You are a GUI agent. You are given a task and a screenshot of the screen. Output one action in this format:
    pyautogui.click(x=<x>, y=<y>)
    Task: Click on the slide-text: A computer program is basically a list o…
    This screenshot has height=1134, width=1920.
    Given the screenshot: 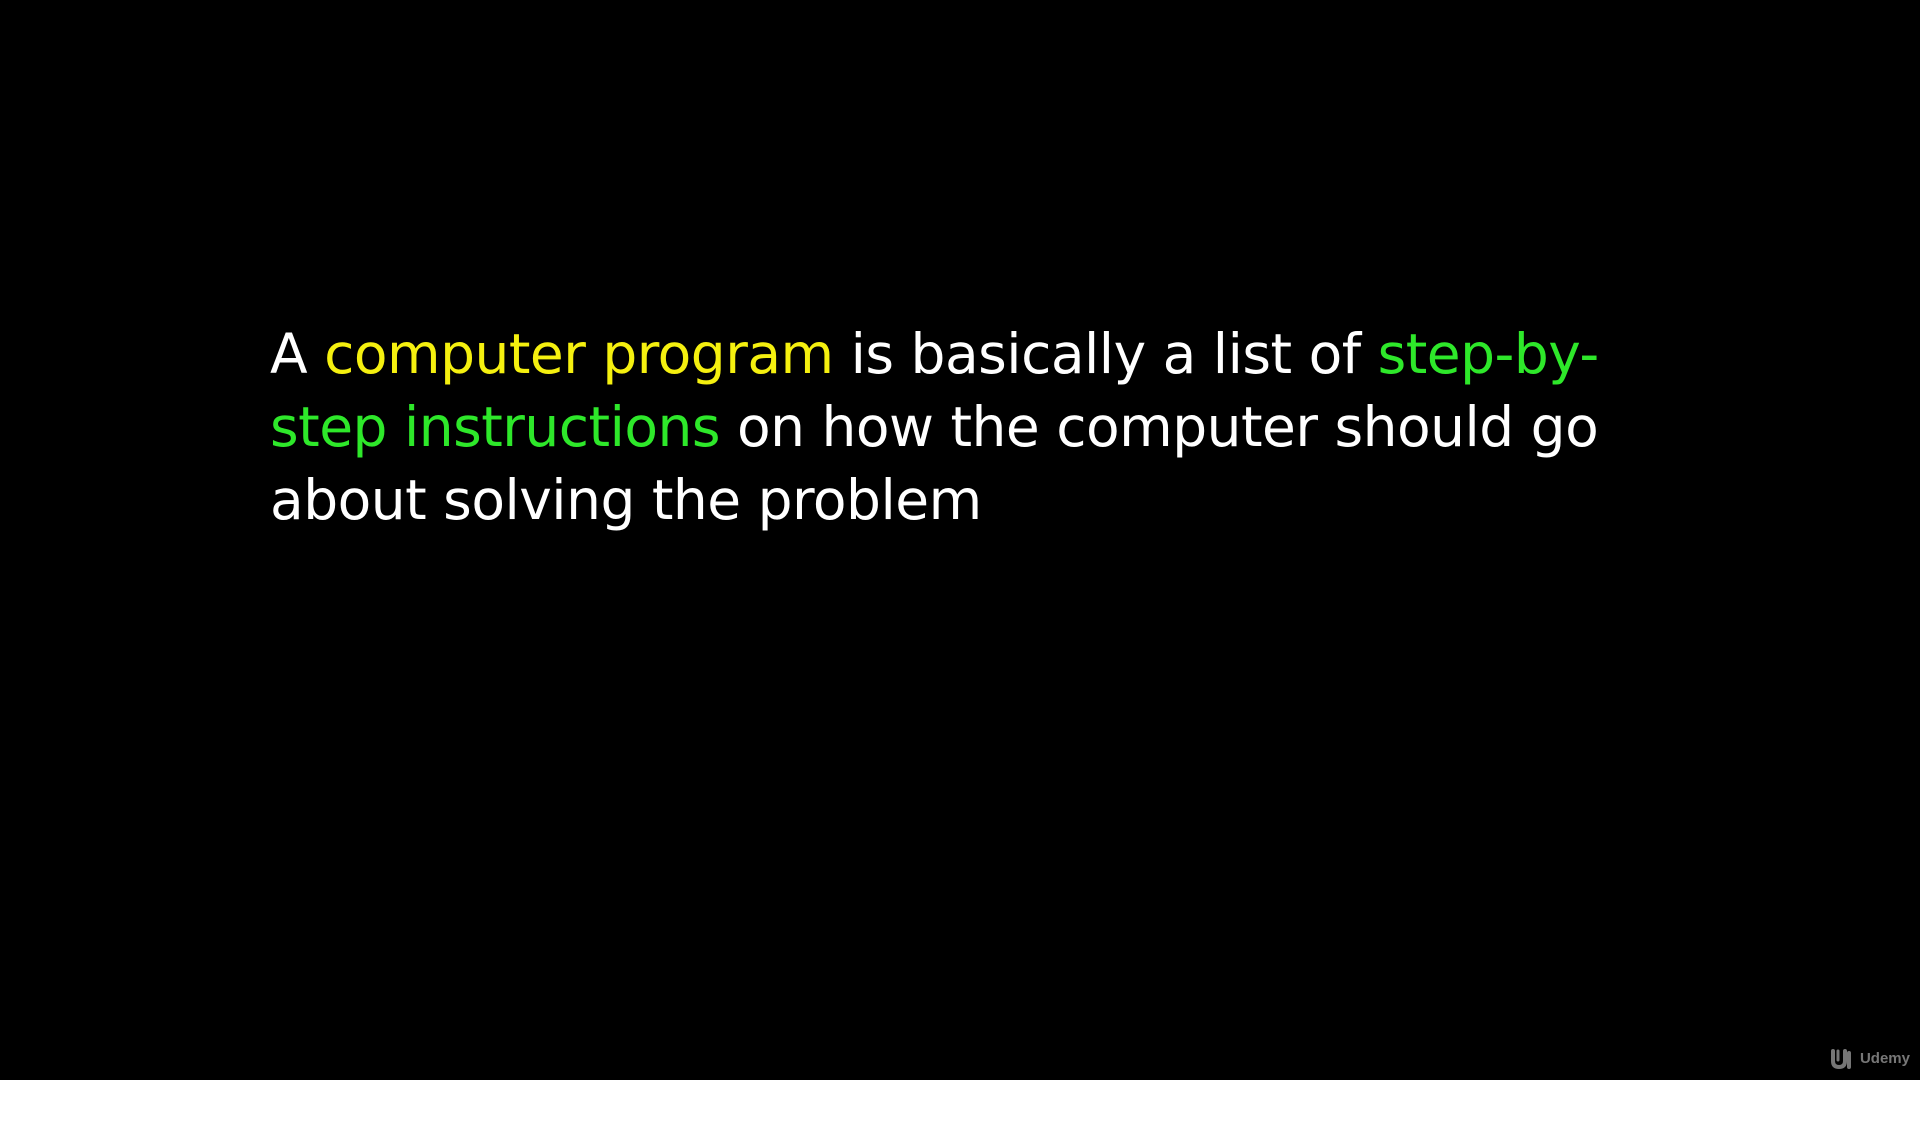 What is the action you would take?
    pyautogui.click(x=980, y=427)
    